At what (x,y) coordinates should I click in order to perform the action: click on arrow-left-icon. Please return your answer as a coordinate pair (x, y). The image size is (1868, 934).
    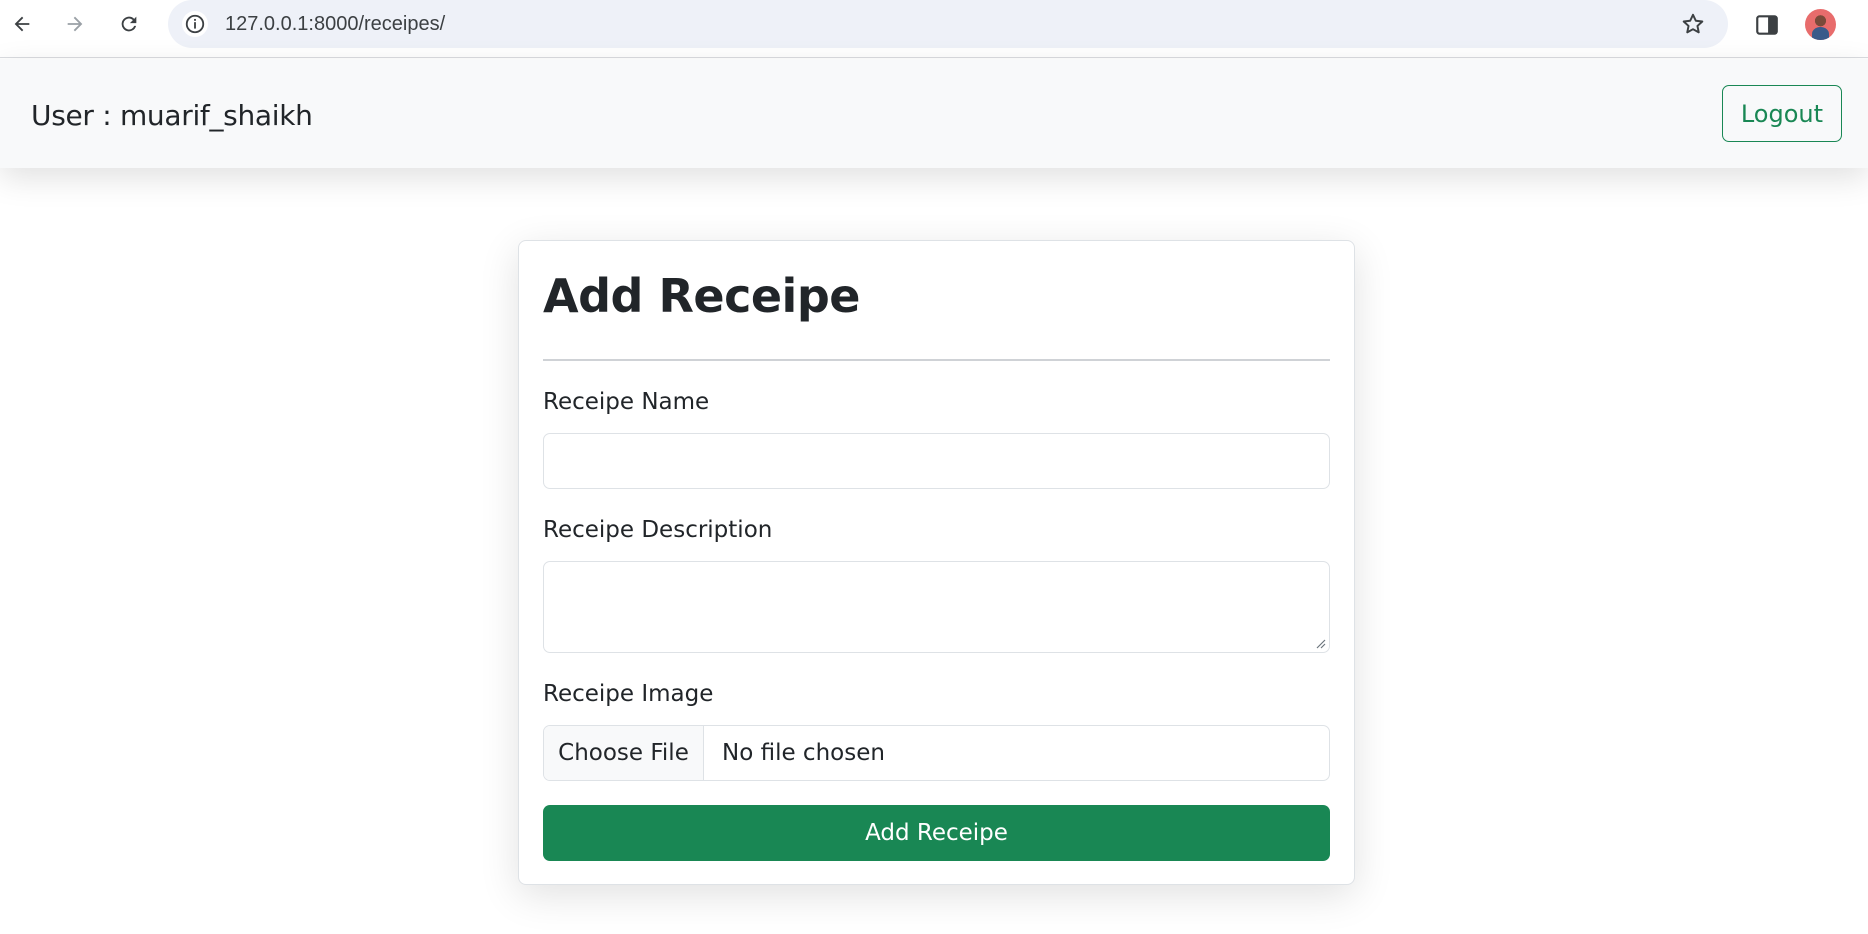
    Looking at the image, I should click on (22, 24).